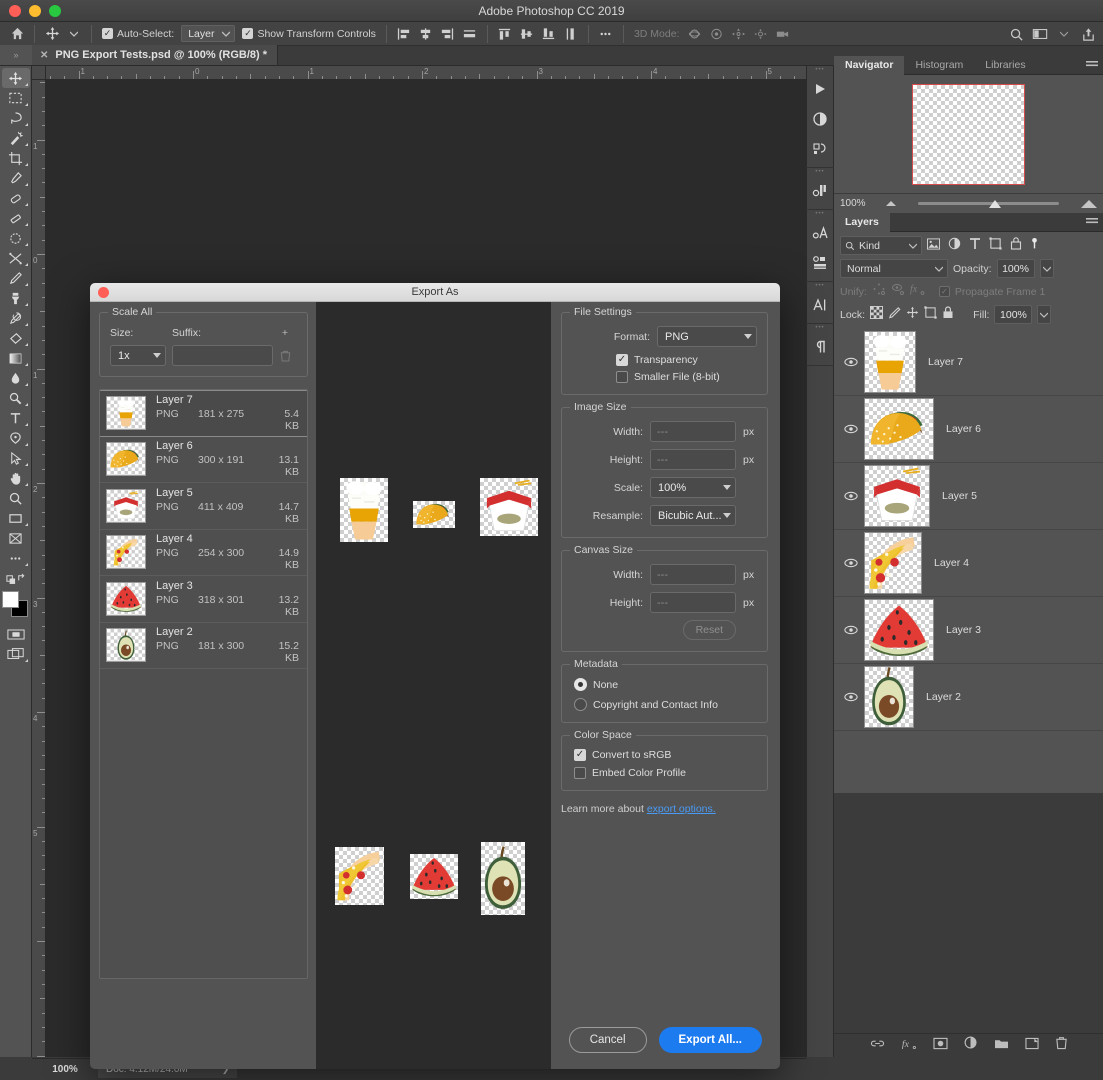  Describe the element at coordinates (527, 34) in the screenshot. I see `align-vertical-centers-icon` at that location.